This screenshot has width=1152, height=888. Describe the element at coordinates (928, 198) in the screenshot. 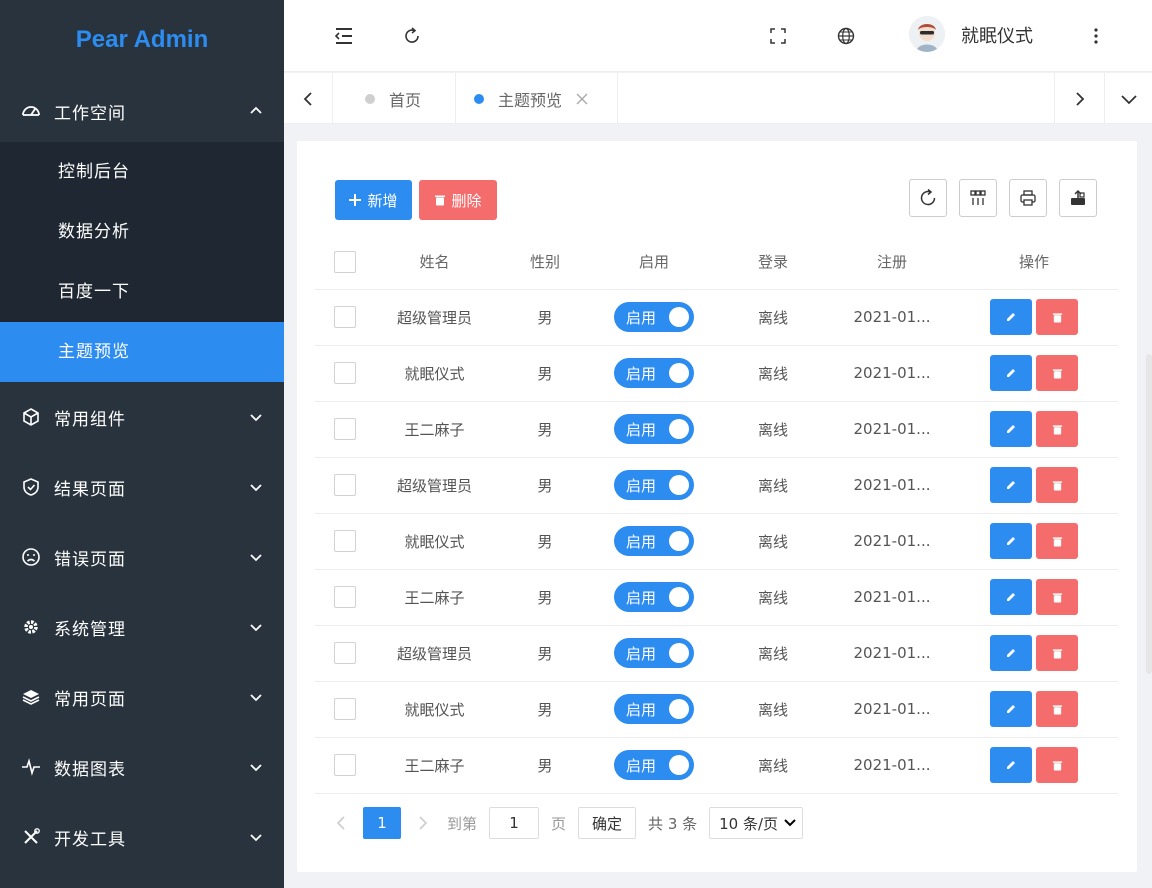

I see `table-refresh-icon` at that location.